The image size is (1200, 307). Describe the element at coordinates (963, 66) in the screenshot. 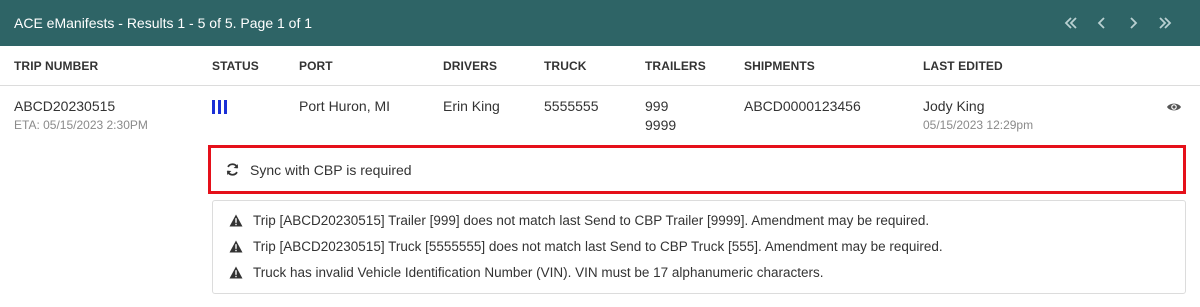

I see `column-last-edited: LAST EDITED` at that location.